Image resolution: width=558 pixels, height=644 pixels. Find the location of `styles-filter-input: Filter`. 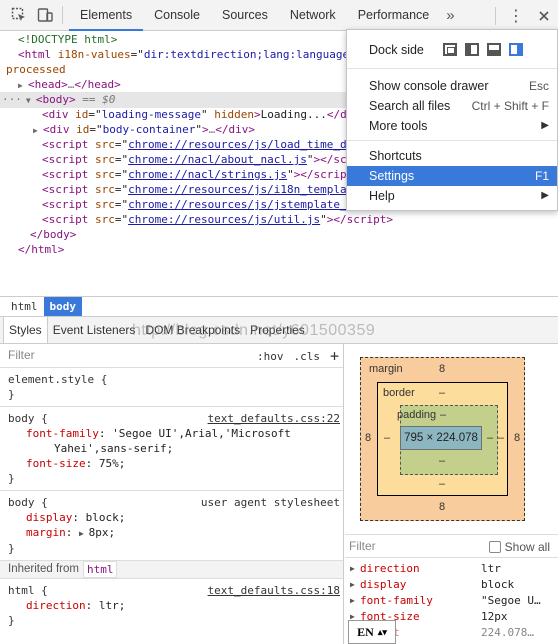

styles-filter-input: Filter is located at coordinates (21, 355).